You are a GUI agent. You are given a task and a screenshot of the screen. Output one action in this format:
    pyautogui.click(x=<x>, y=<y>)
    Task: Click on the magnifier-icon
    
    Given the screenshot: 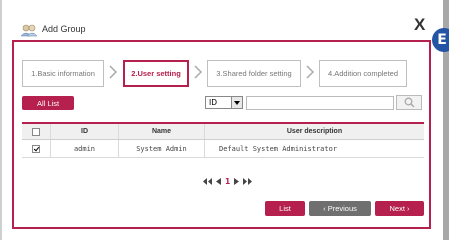 What is the action you would take?
    pyautogui.click(x=409, y=102)
    